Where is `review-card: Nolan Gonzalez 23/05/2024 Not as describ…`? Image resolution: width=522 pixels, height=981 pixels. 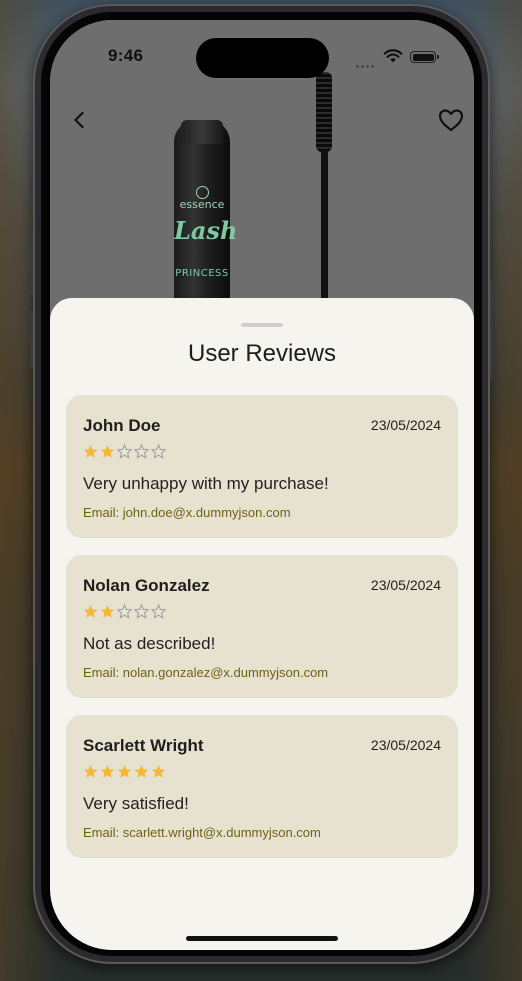
review-card: Nolan Gonzalez 23/05/2024 Not as describ… is located at coordinates (262, 626).